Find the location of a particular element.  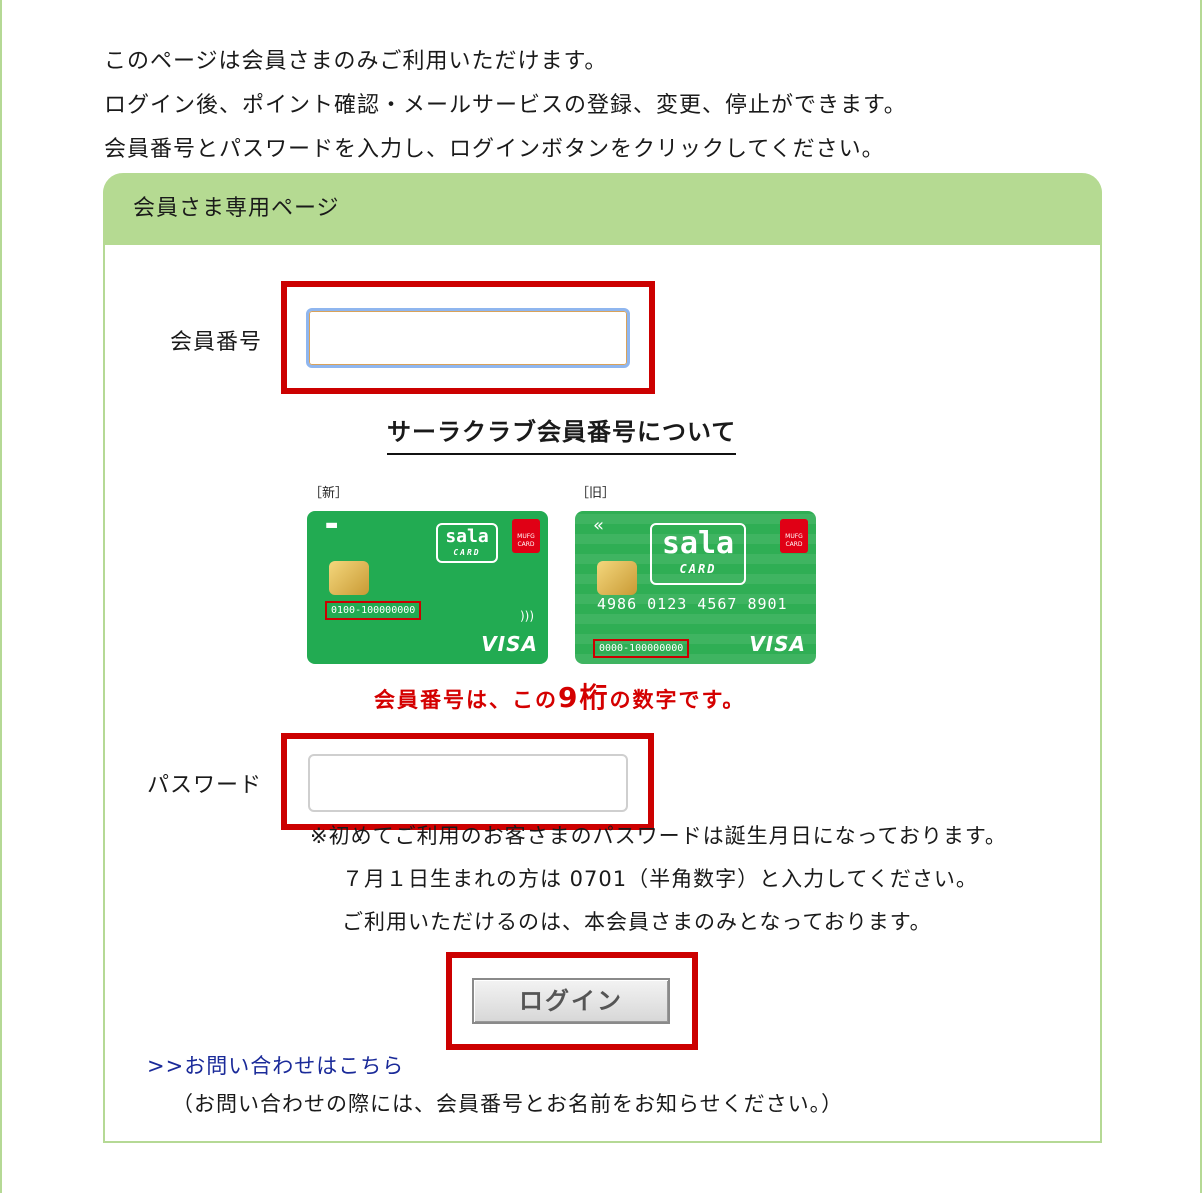

contact-note: （お問い合わせの際には、会員番号とお名前をお知らせください。） is located at coordinates (508, 1104).